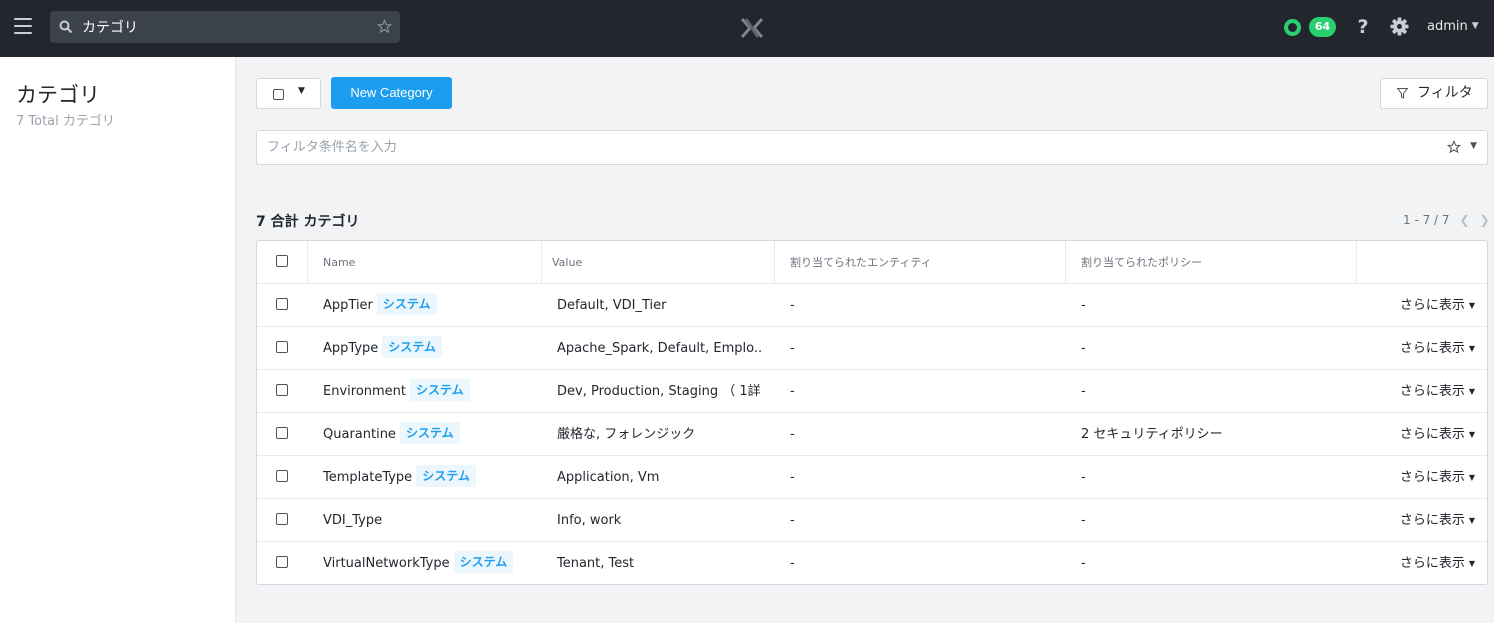  I want to click on page-subtitle: 7 Total カテゴリ, so click(65, 121).